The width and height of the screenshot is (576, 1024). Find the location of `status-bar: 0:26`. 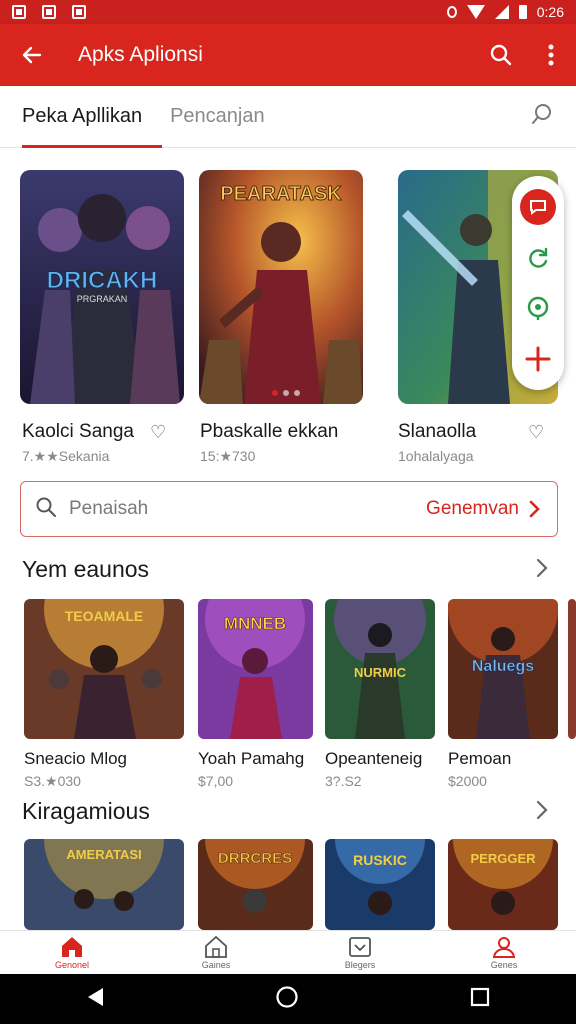

status-bar: 0:26 is located at coordinates (288, 12).